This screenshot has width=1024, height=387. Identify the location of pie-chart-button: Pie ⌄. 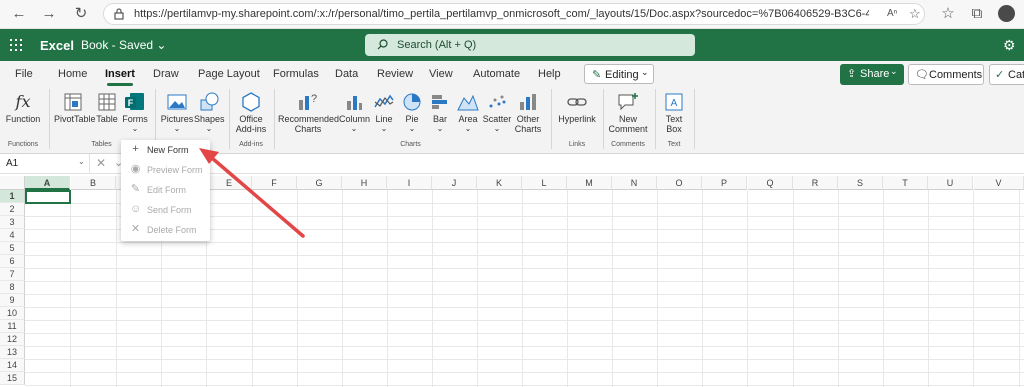
(412, 113).